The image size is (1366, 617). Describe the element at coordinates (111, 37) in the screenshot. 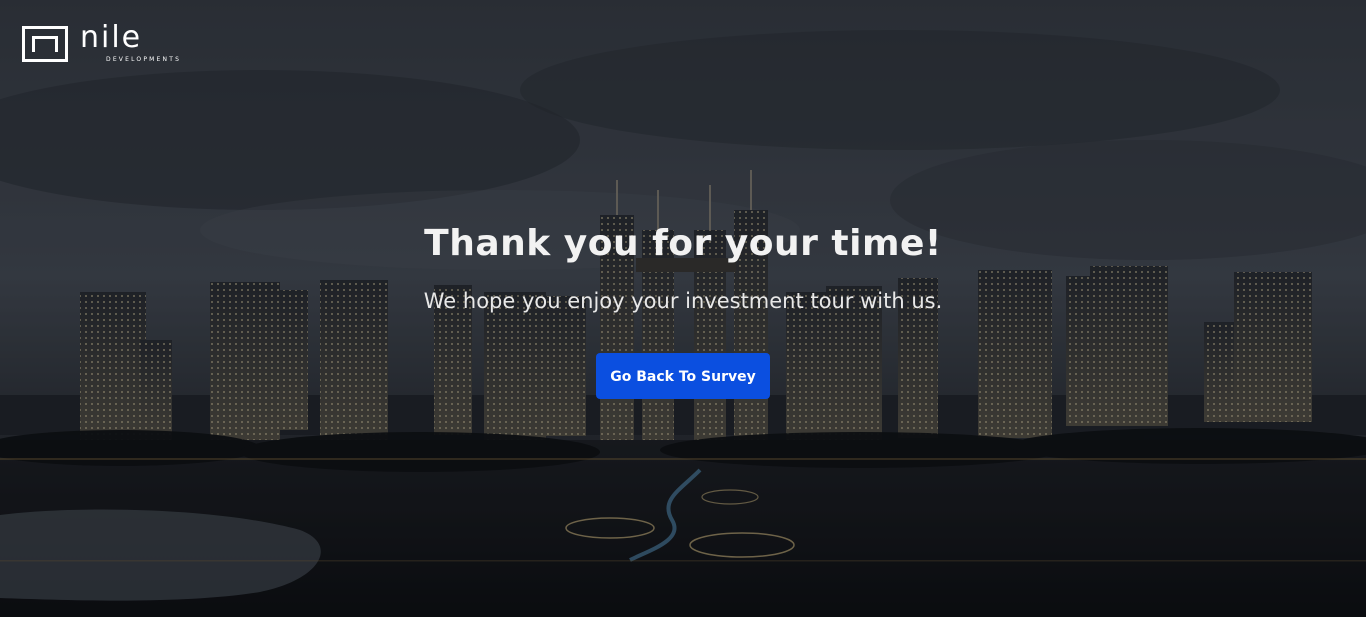

I see `brand-name: nile` at that location.